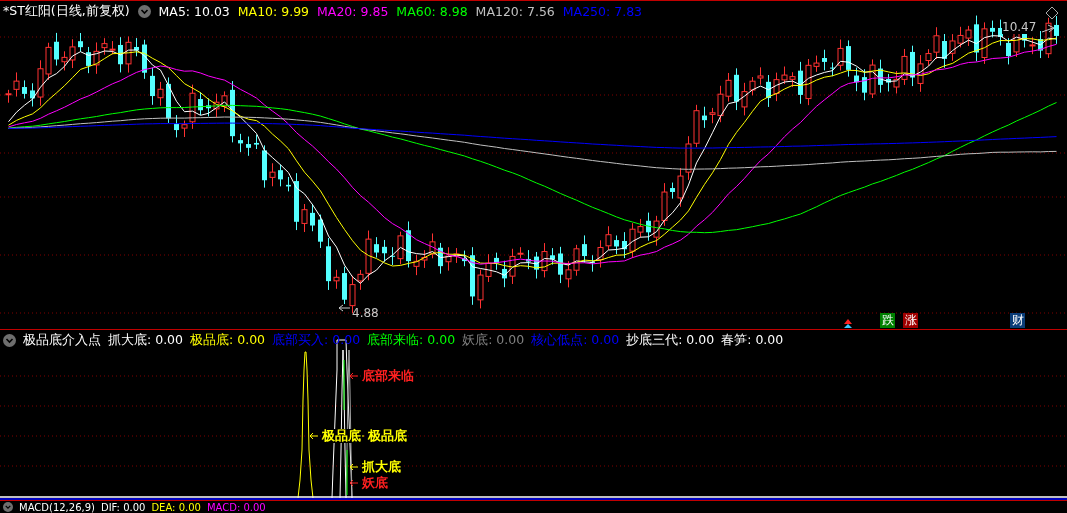 This screenshot has height=513, width=1067. I want to click on indicator-title: 极品底介入点, so click(62, 340).